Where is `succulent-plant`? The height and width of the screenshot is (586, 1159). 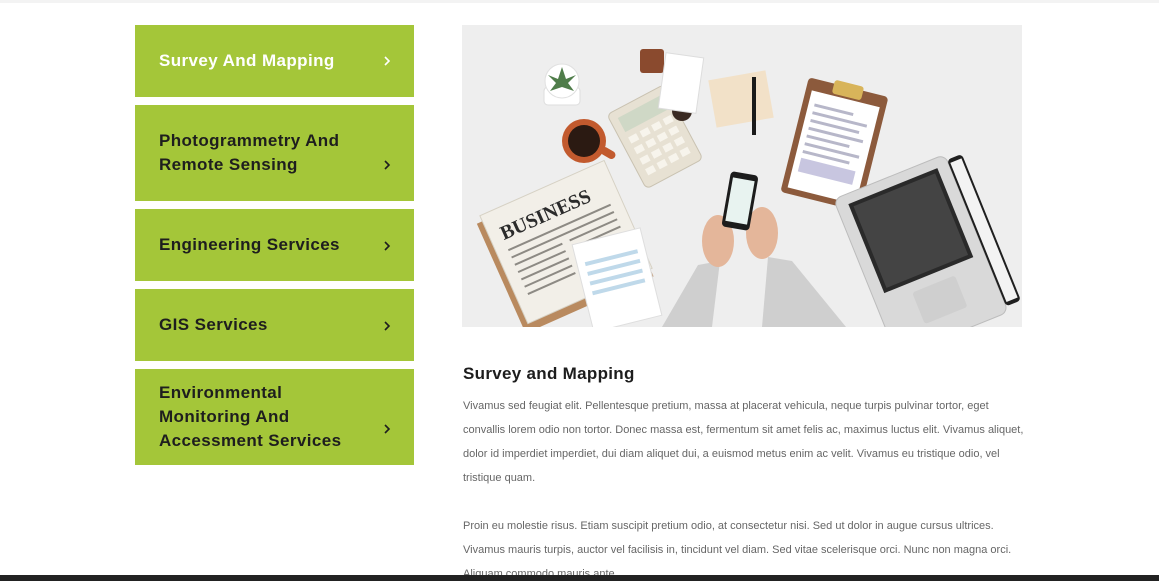
succulent-plant is located at coordinates (562, 84).